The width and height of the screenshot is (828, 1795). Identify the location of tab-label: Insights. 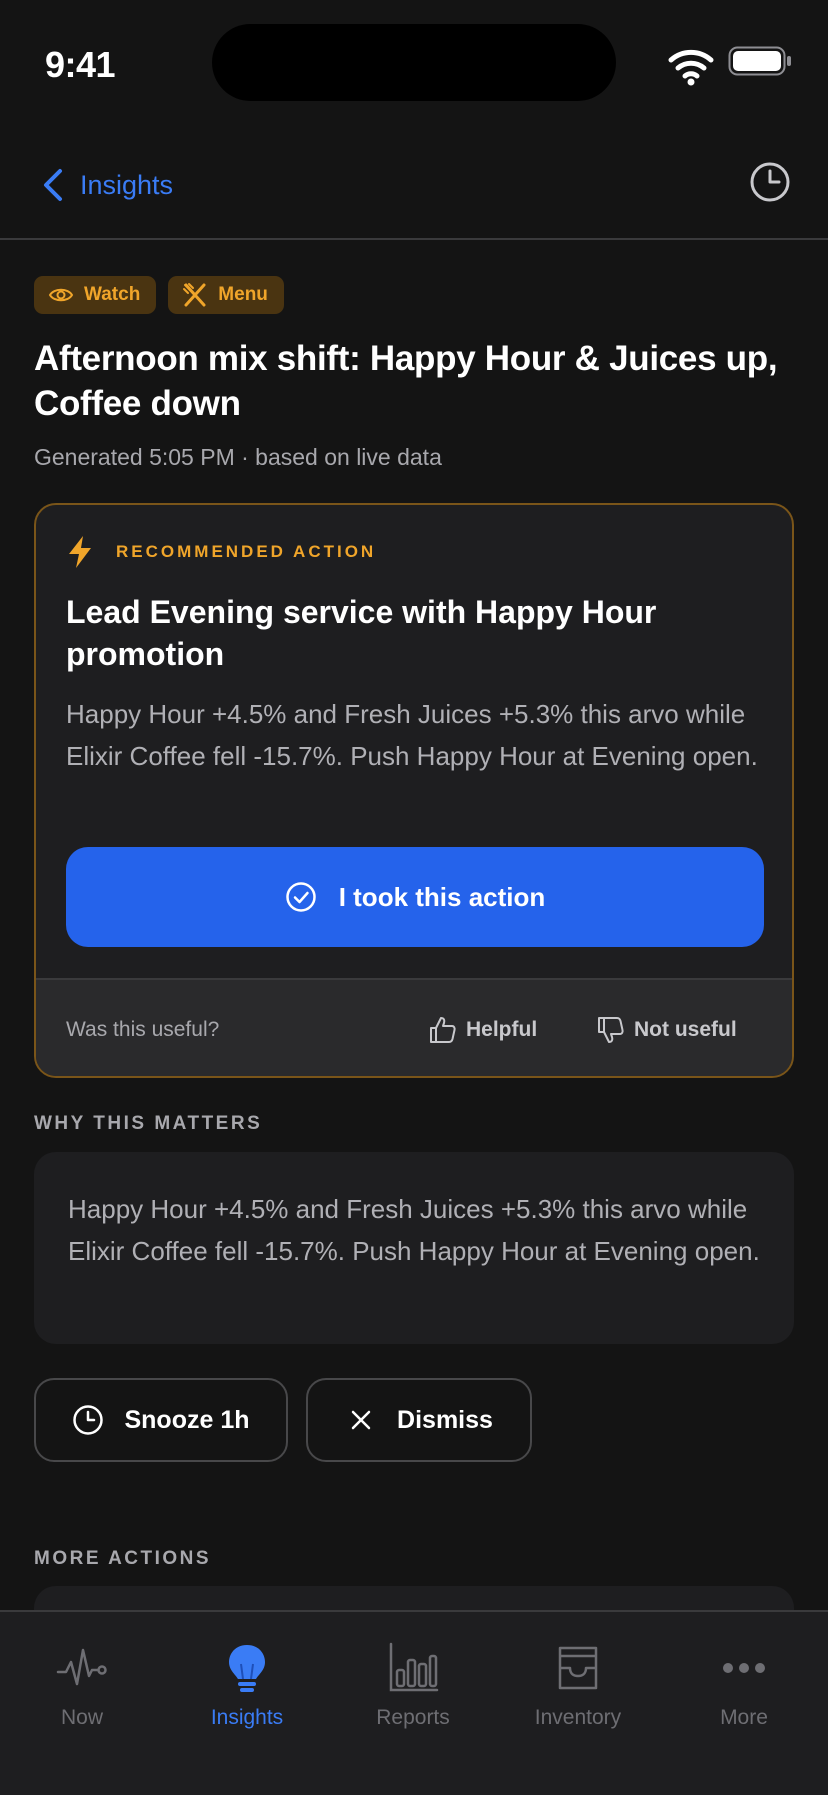
(247, 1717).